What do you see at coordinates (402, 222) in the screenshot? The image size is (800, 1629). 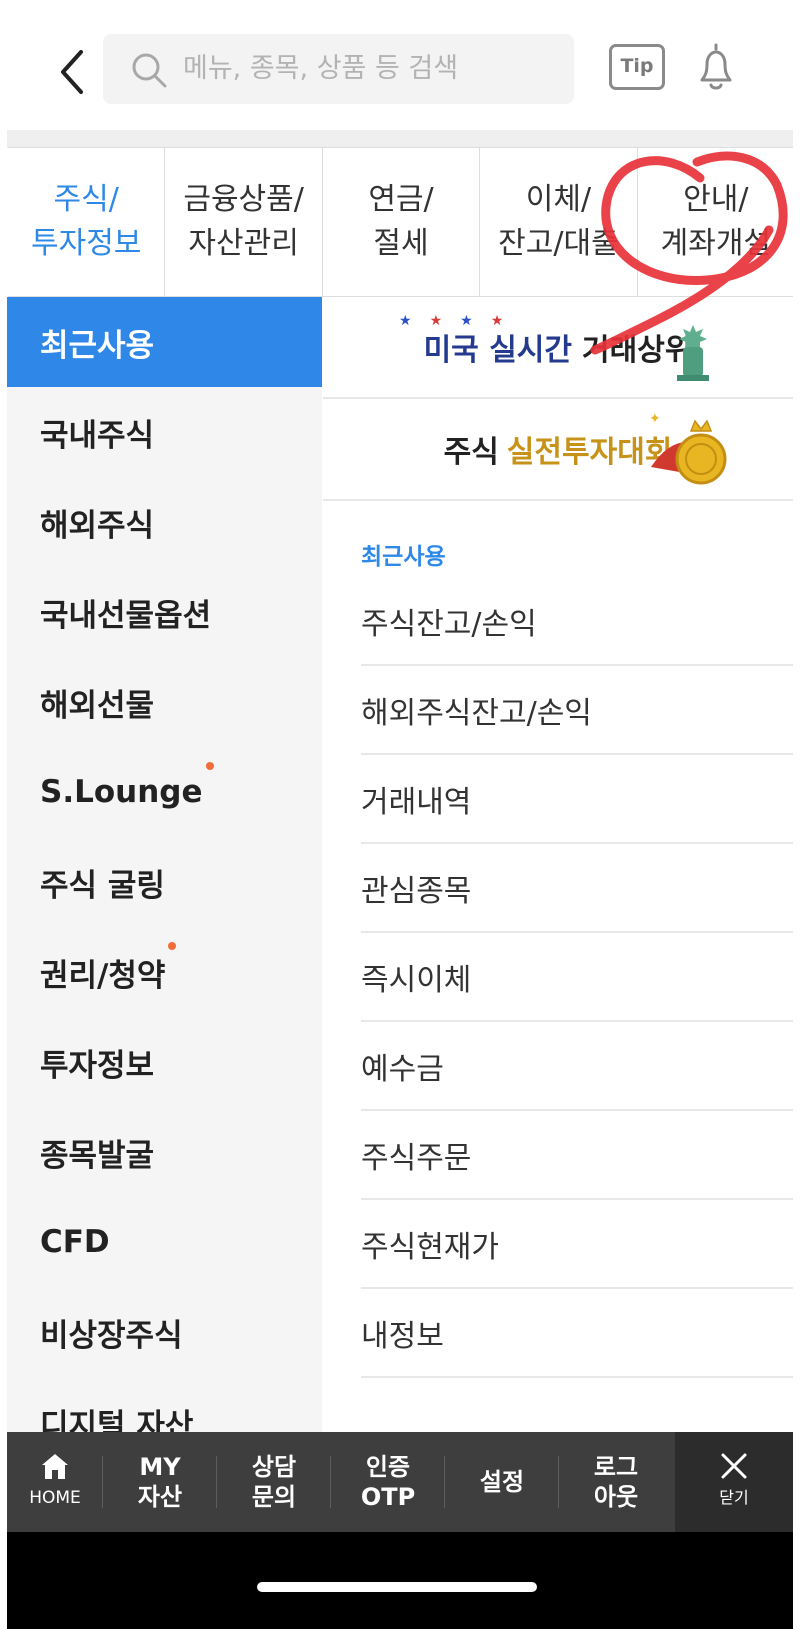 I see `tab-pension: 연금/ 절세` at bounding box center [402, 222].